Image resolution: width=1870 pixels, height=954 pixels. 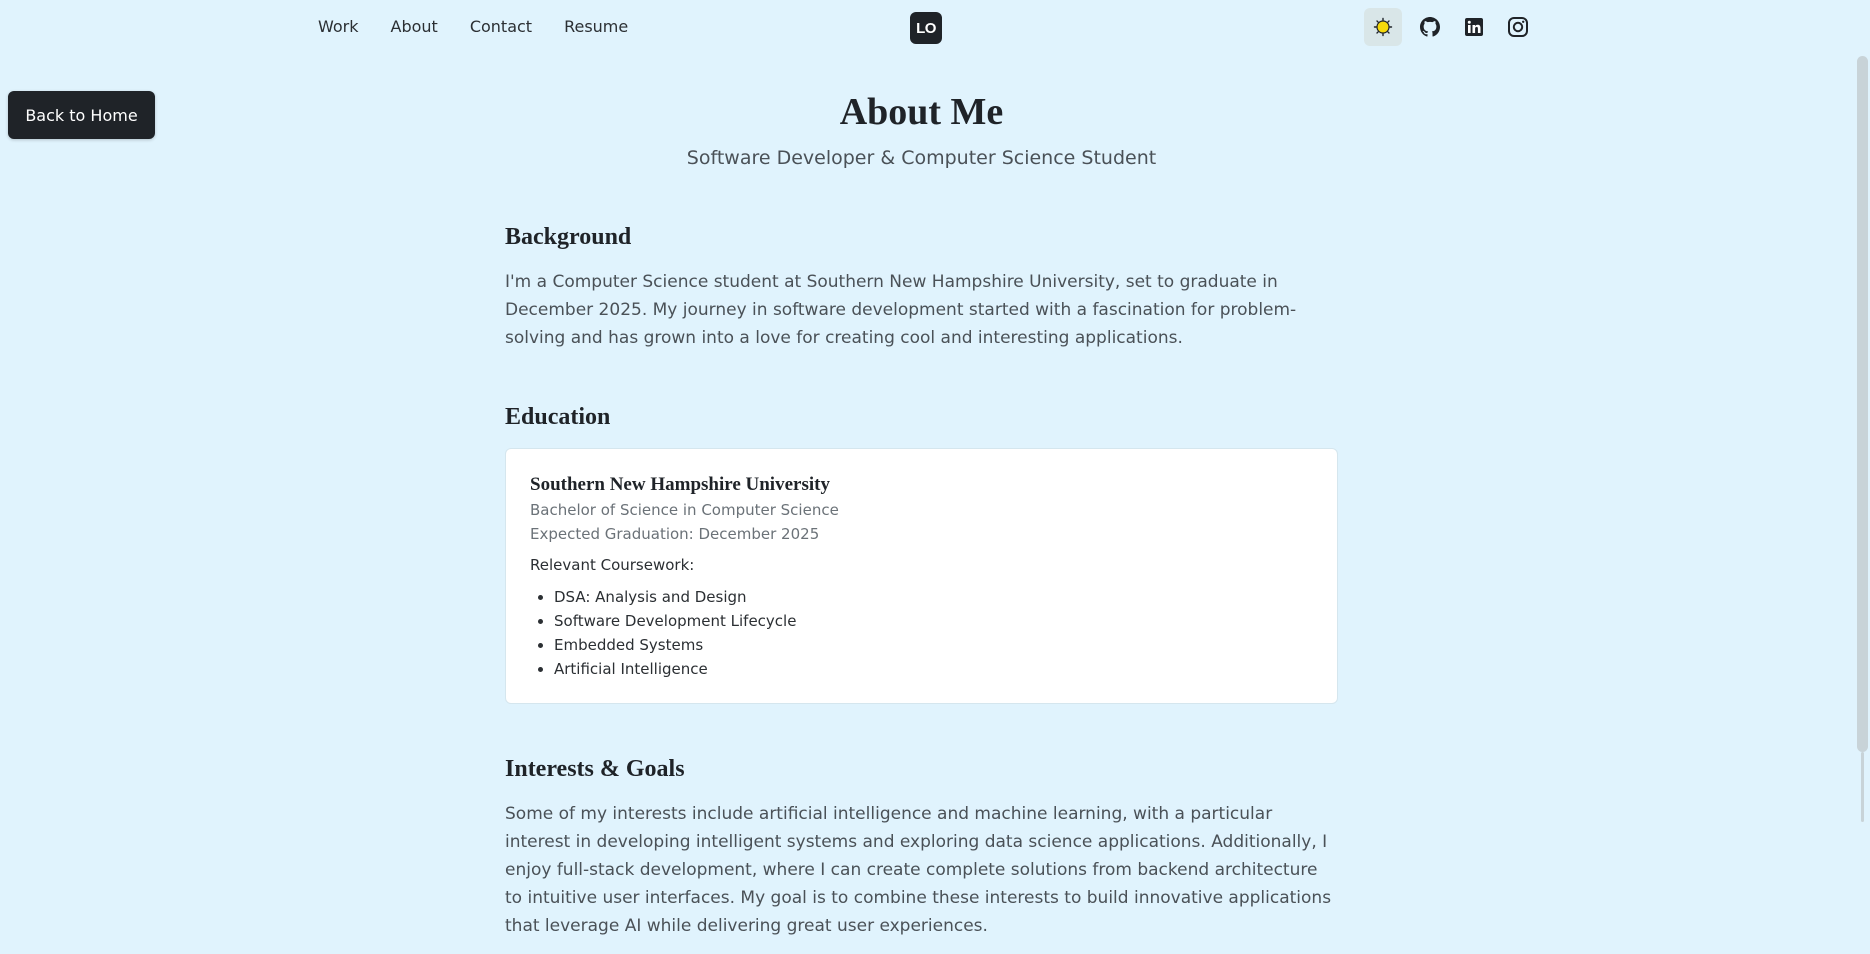 I want to click on coursework-label: Relevant Coursework:, so click(x=612, y=565).